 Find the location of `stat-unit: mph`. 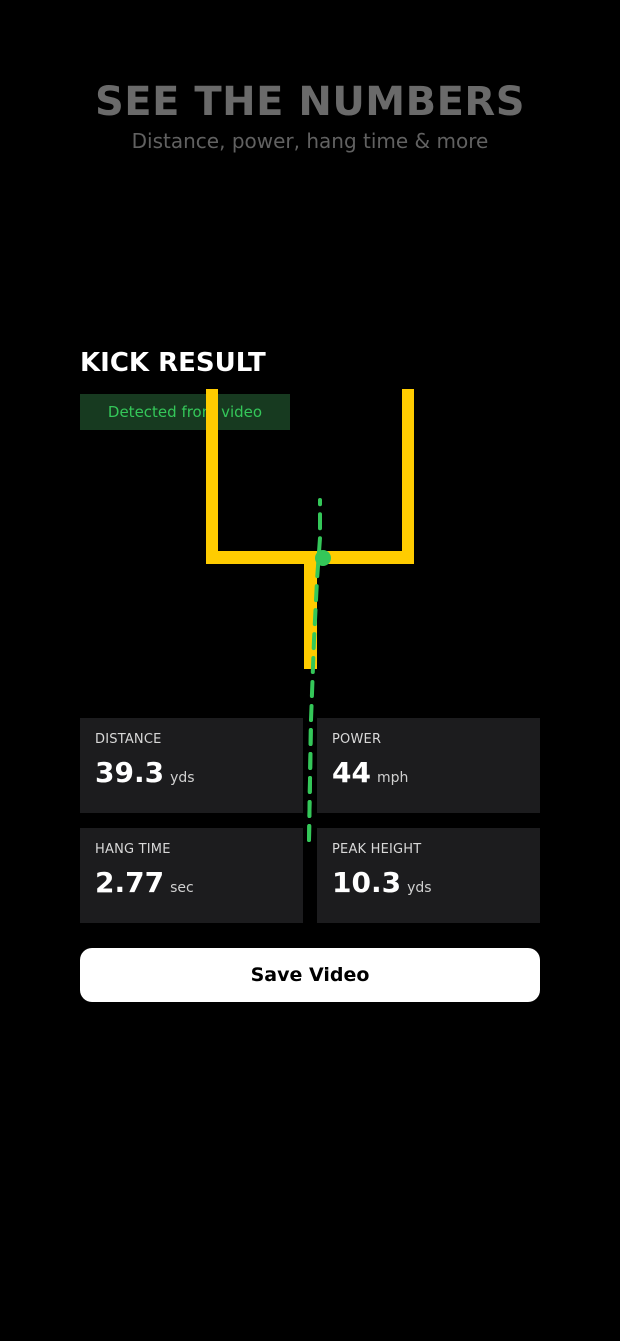

stat-unit: mph is located at coordinates (392, 778).